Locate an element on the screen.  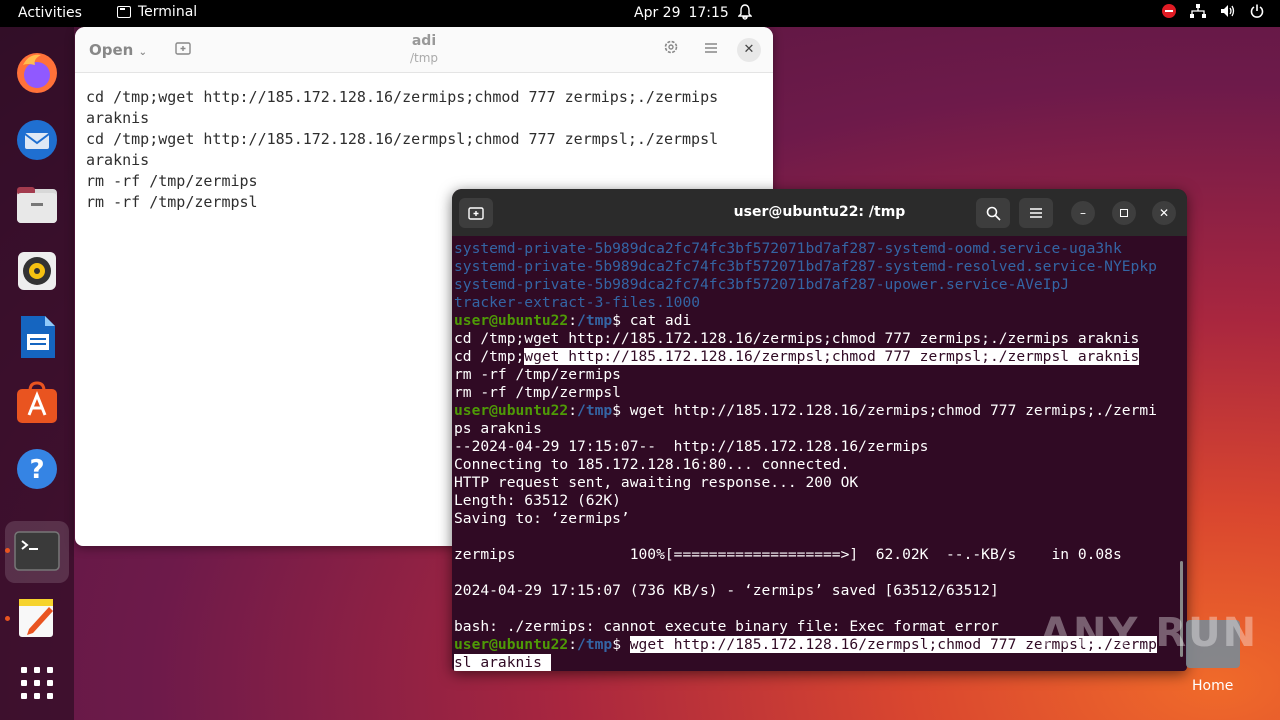
command: $ cat adi is located at coordinates (652, 320).